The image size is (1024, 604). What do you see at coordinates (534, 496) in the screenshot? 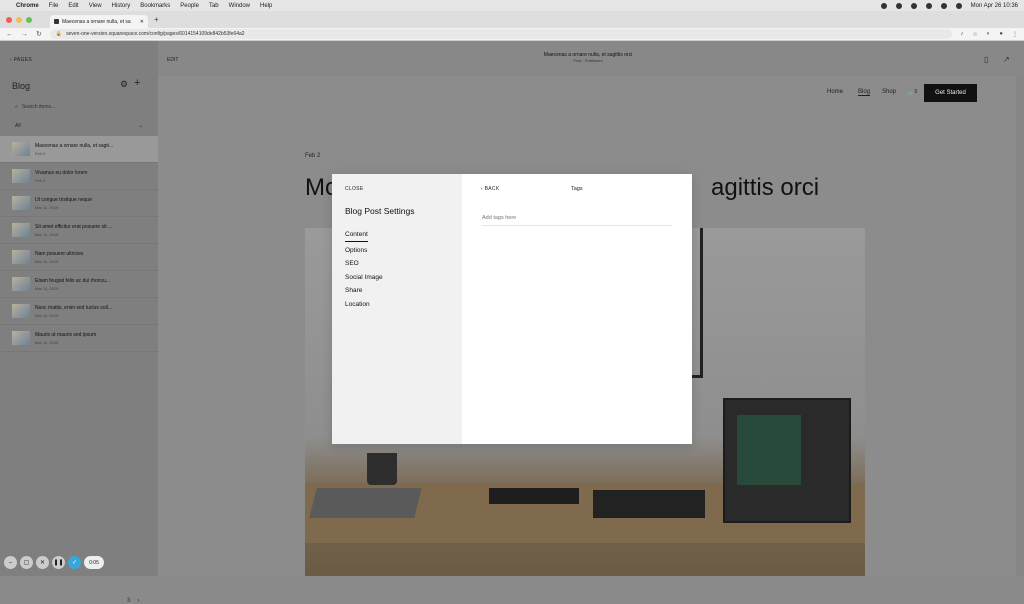
I see `keyboard-shape` at bounding box center [534, 496].